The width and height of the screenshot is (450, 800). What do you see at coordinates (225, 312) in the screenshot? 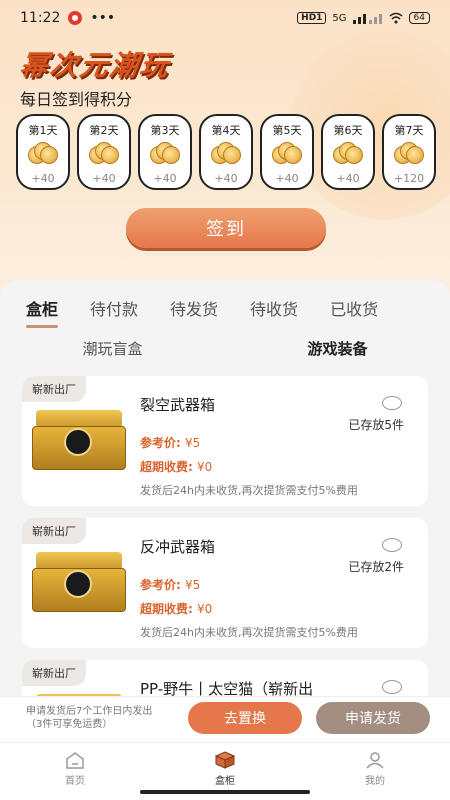
I see `order-tabs: 盒柜 待付款 待发货 待收货 已收货` at bounding box center [225, 312].